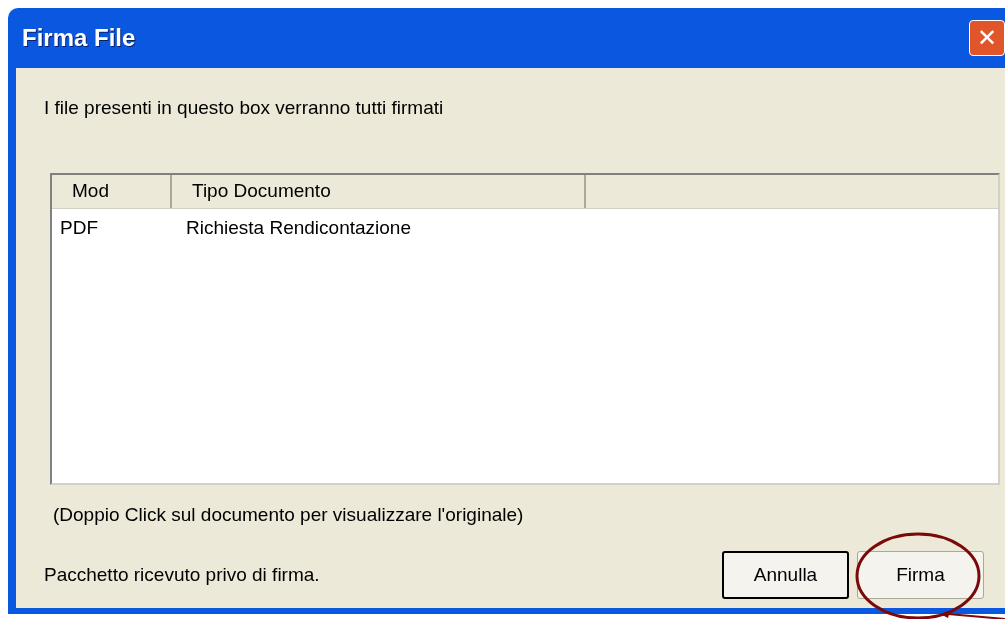 Image resolution: width=1005 pixels, height=619 pixels. What do you see at coordinates (182, 574) in the screenshot?
I see `status-text: Pacchetto ricevuto privo di firma.` at bounding box center [182, 574].